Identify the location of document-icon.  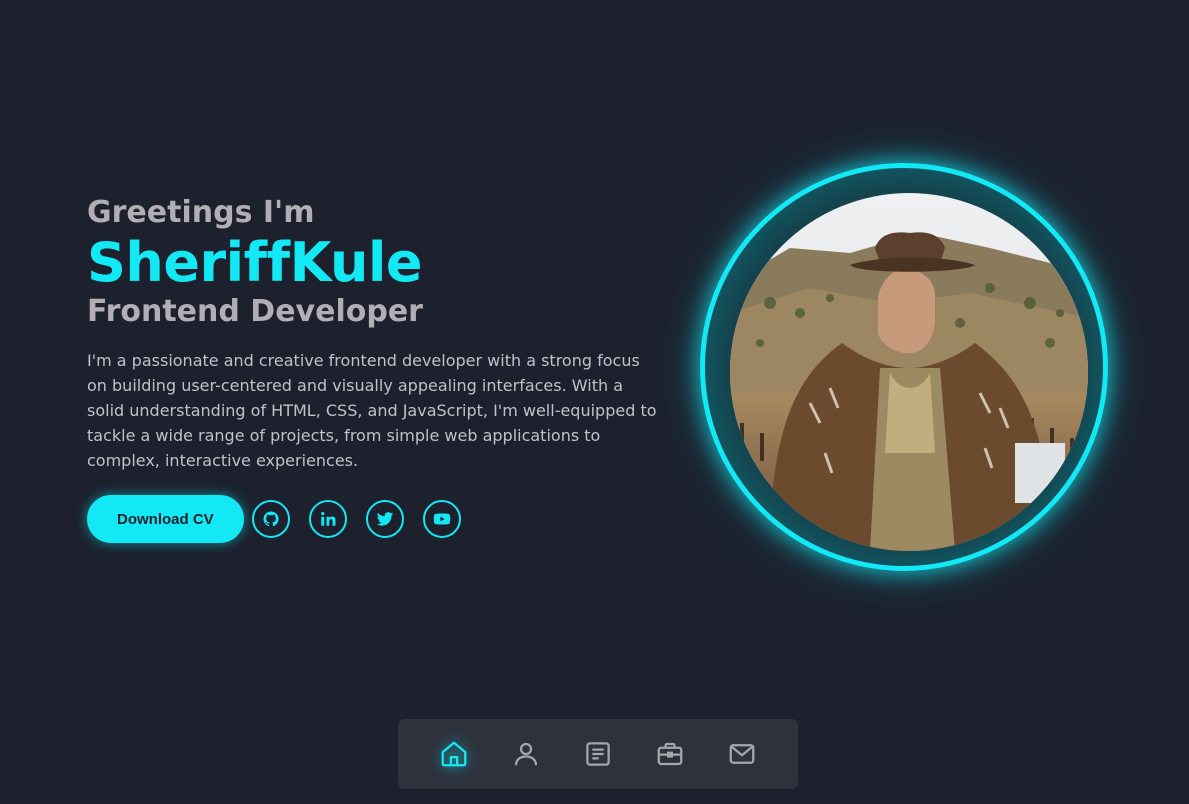
(598, 754).